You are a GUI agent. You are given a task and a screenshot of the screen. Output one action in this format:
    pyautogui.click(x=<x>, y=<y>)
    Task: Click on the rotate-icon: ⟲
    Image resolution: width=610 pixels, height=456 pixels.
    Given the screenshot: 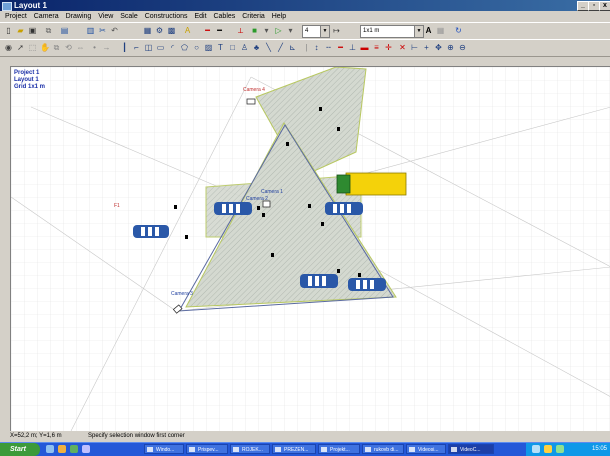 What is the action you would take?
    pyautogui.click(x=68, y=47)
    